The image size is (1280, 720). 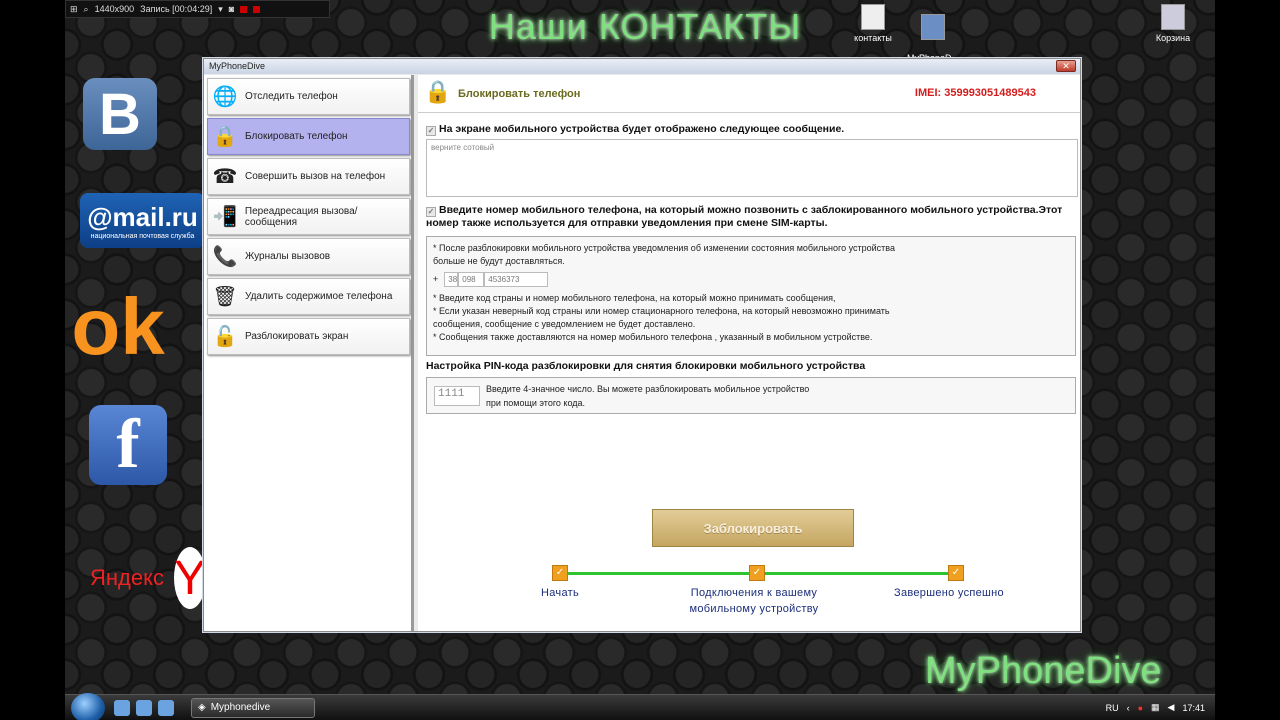 I want to click on sidebar-item-lock: 🔒 Блокировать телефон, so click(x=308, y=136).